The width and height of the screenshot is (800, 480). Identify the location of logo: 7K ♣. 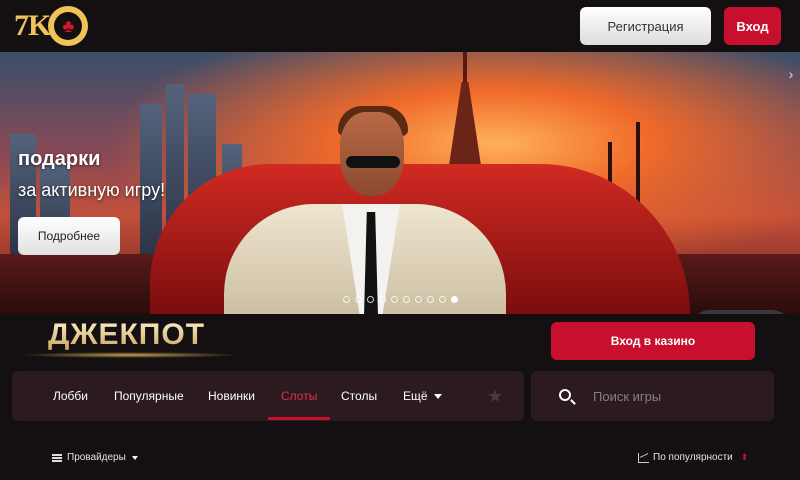
(51, 26).